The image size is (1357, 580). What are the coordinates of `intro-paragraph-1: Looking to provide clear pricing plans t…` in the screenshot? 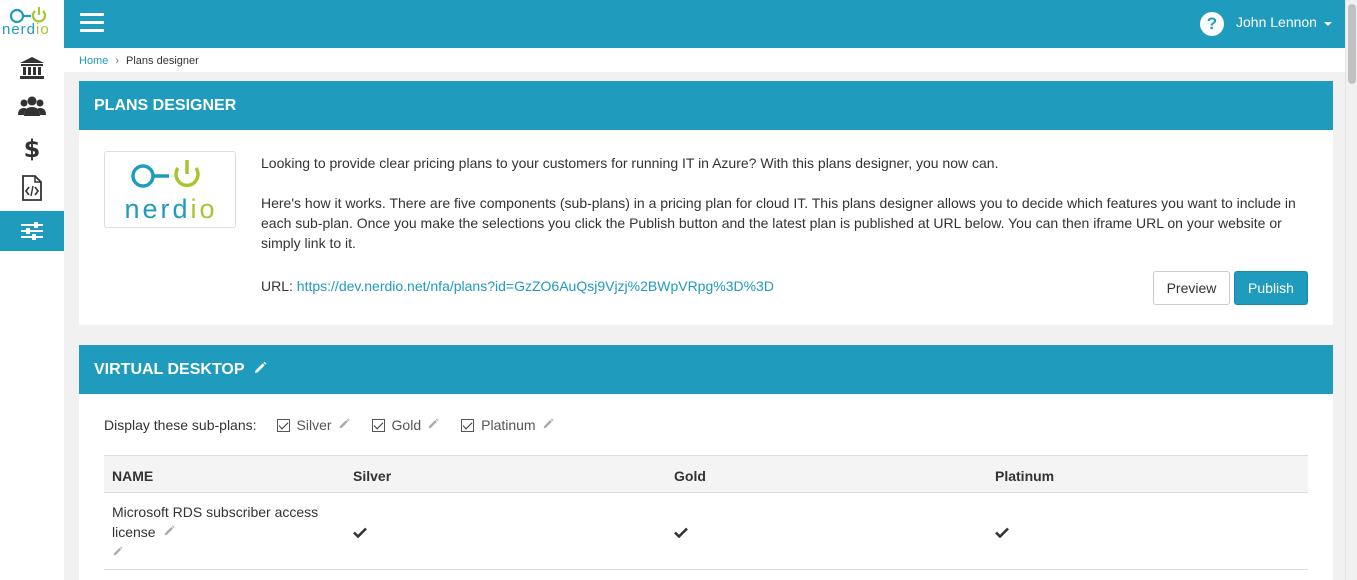 It's located at (630, 163).